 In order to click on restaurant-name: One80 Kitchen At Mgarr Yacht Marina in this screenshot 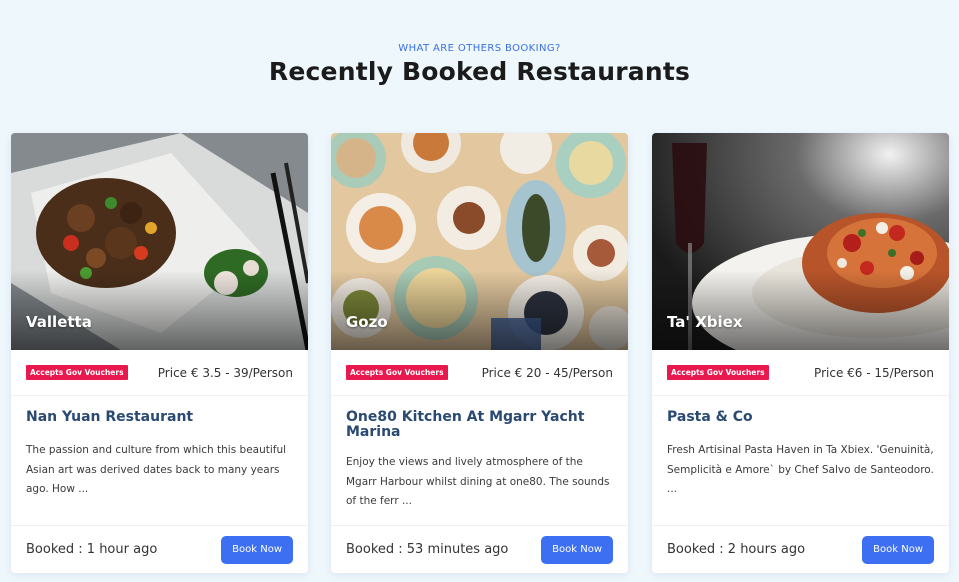, I will do `click(479, 425)`.